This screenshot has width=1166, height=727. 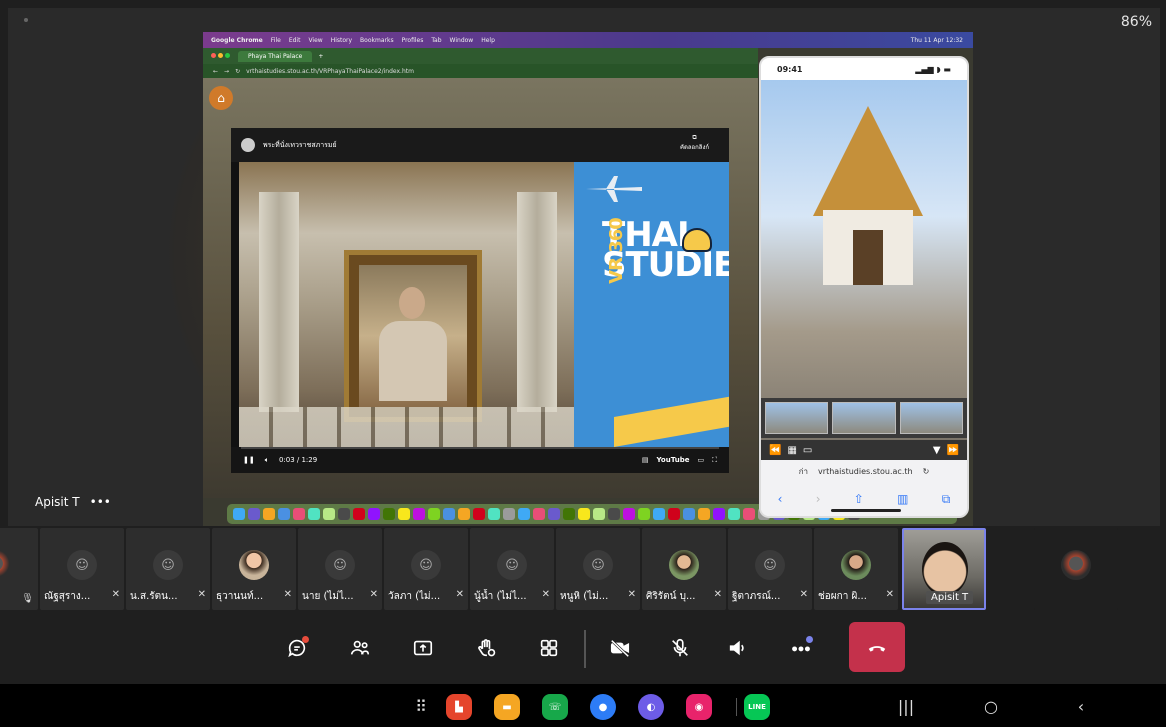 I want to click on messages-app-icon: ●, so click(x=603, y=707).